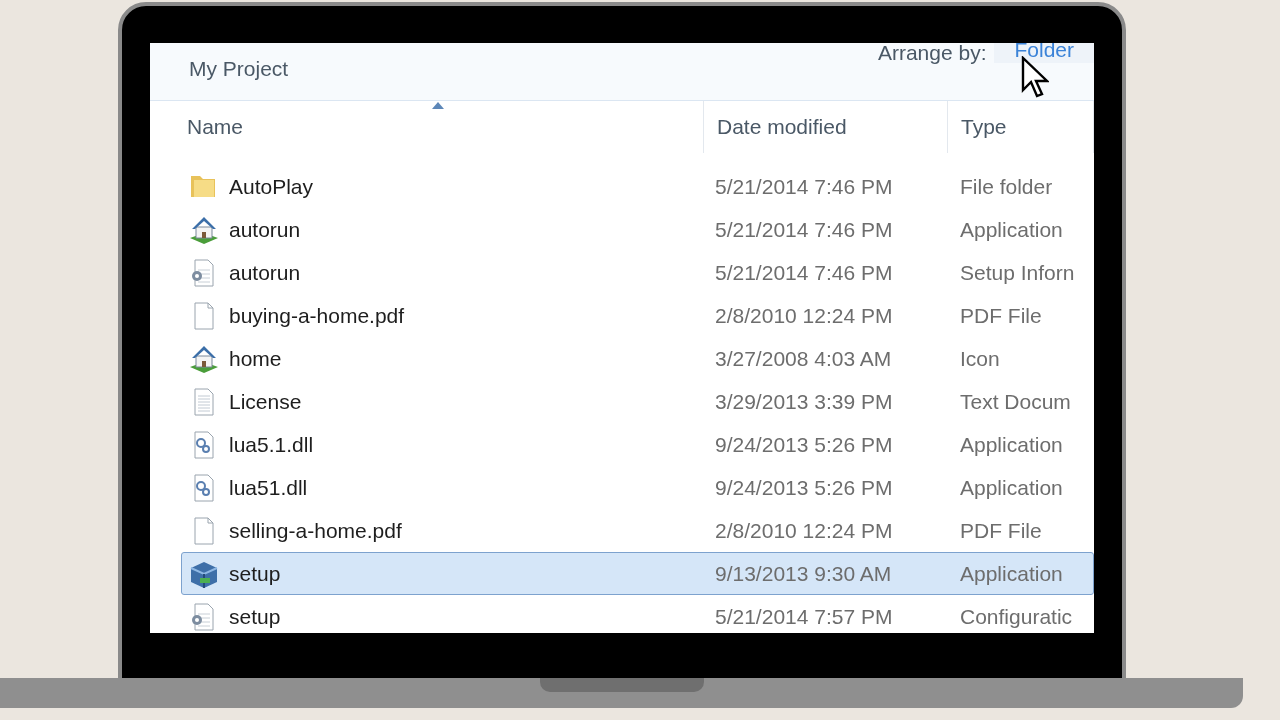 This screenshot has height=720, width=1280. What do you see at coordinates (637, 315) in the screenshot?
I see `file-row: buying-a-home.pdf 2/8/2010 12:24 PM PDF File` at bounding box center [637, 315].